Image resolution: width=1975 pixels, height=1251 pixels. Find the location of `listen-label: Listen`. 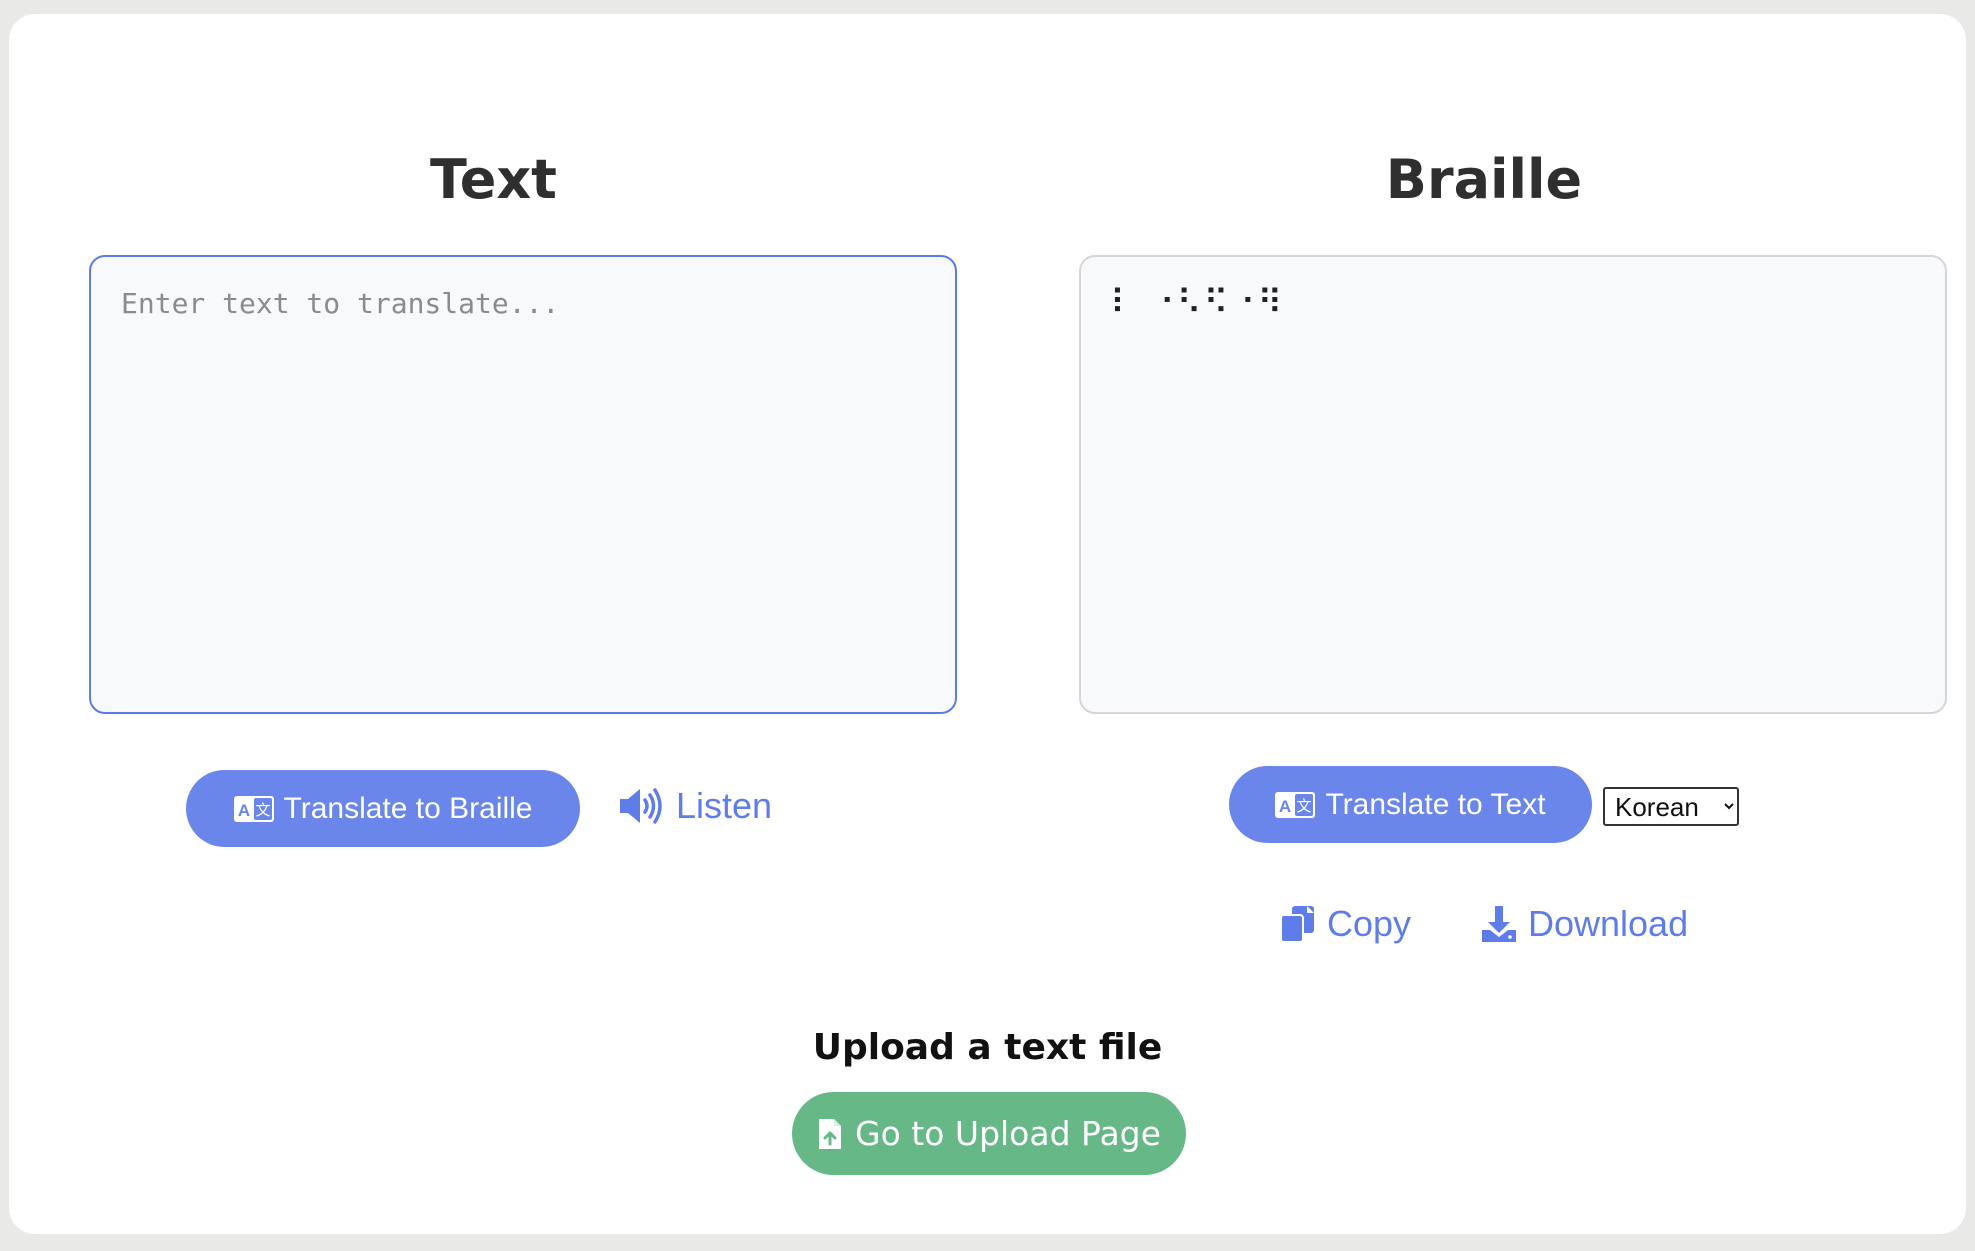

listen-label: Listen is located at coordinates (724, 805).